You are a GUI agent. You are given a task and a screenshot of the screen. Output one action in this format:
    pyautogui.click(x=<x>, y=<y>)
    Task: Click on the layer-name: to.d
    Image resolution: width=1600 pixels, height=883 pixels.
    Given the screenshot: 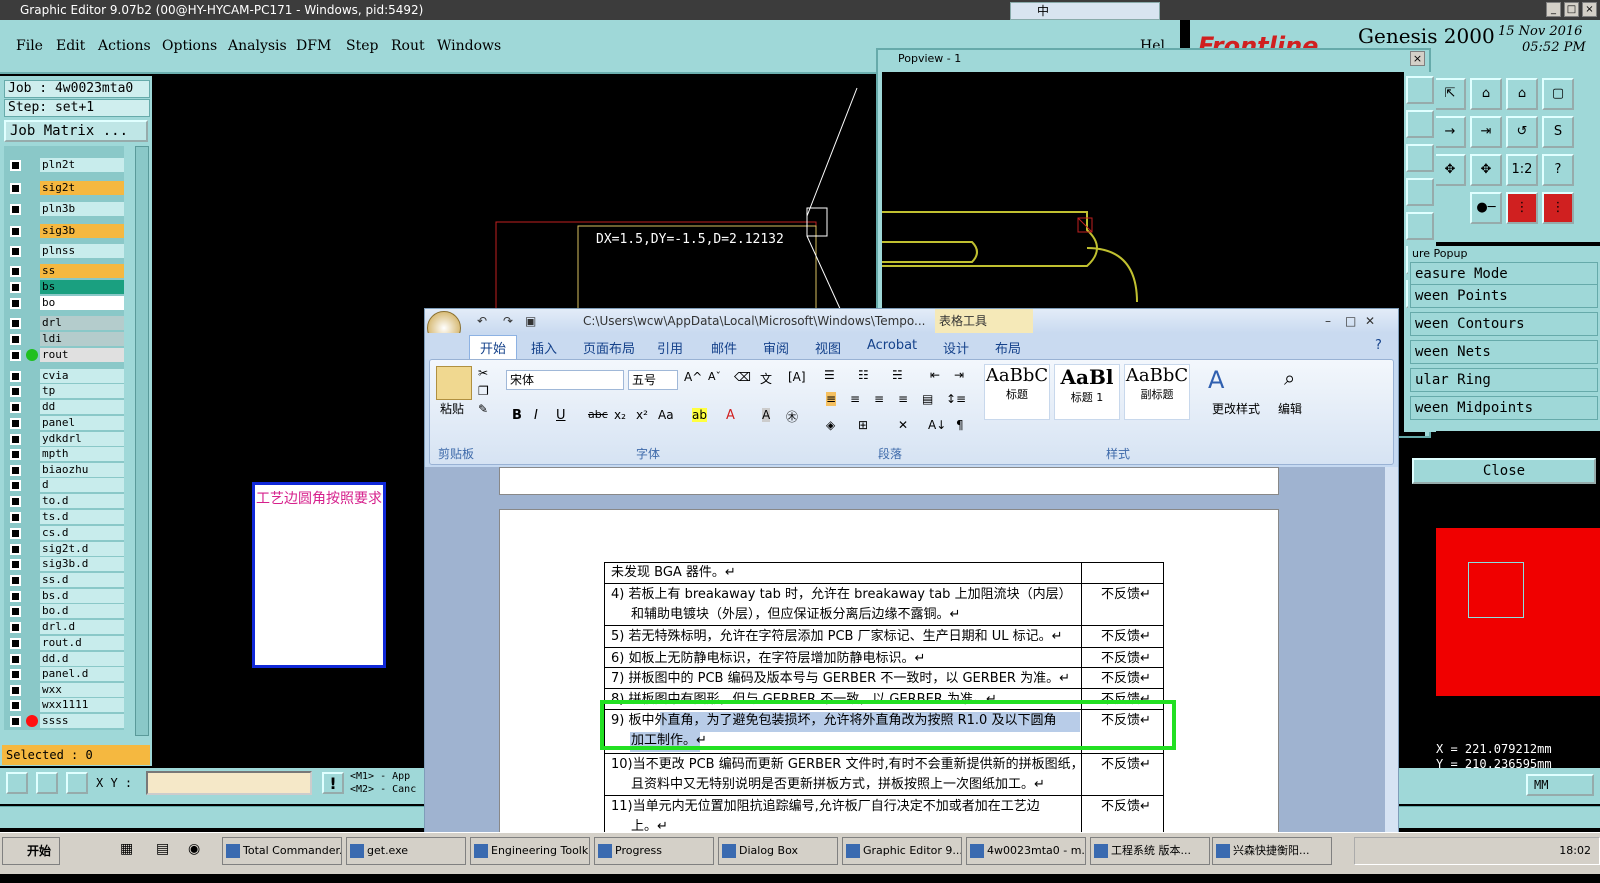 What is the action you would take?
    pyautogui.click(x=82, y=501)
    